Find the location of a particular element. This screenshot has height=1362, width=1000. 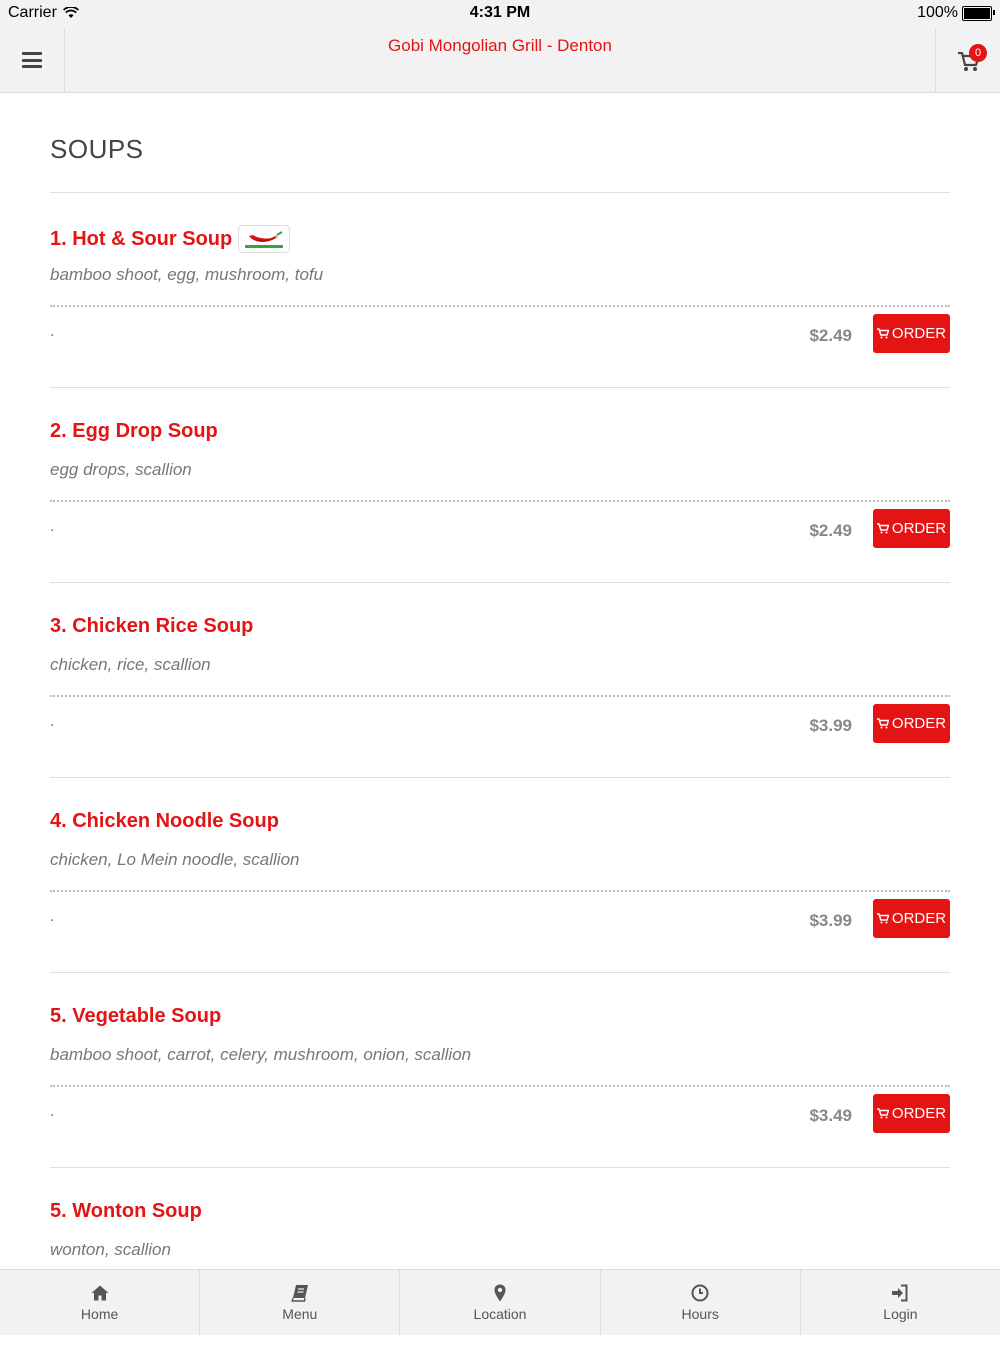

tab-hours: Hours is located at coordinates (701, 1302).